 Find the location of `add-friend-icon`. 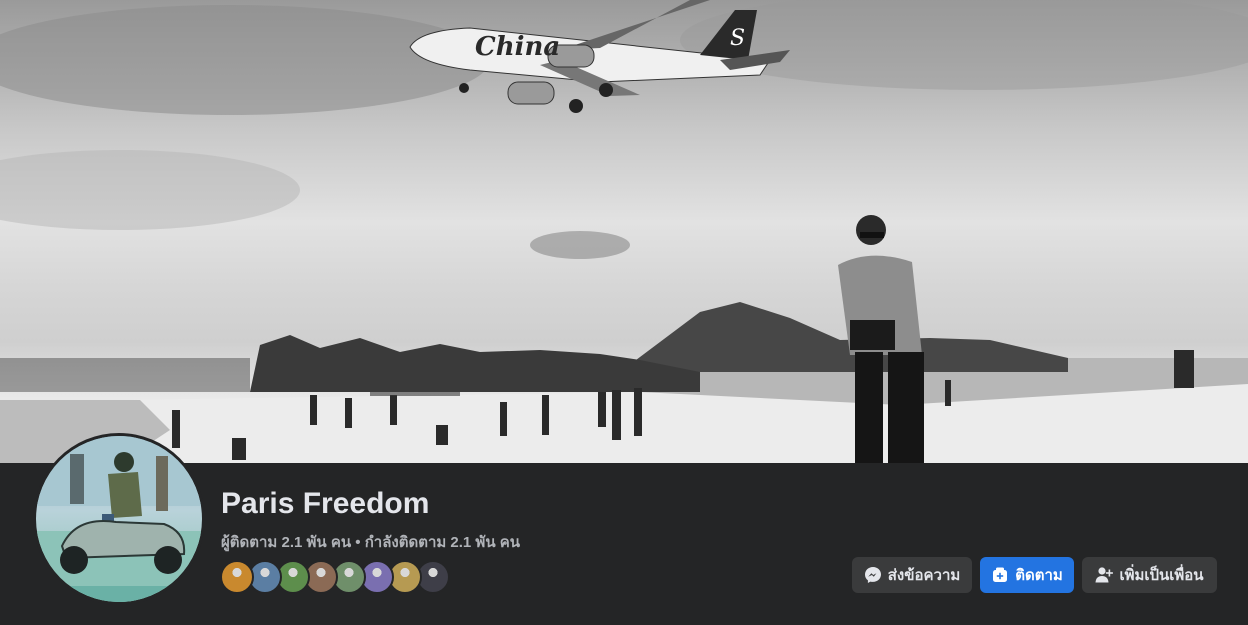

add-friend-icon is located at coordinates (1104, 575).